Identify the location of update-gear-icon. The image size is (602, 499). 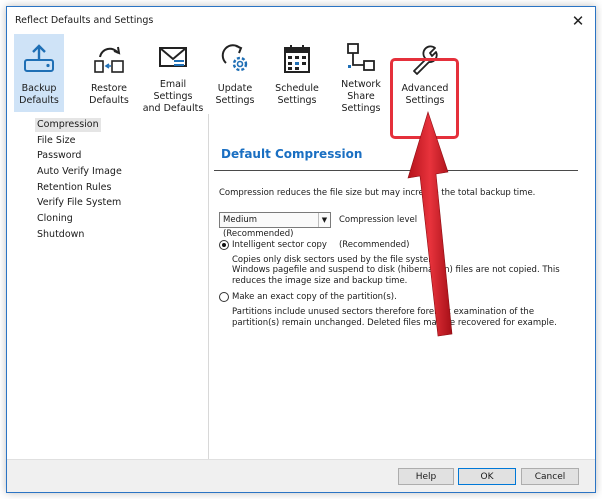
(235, 59).